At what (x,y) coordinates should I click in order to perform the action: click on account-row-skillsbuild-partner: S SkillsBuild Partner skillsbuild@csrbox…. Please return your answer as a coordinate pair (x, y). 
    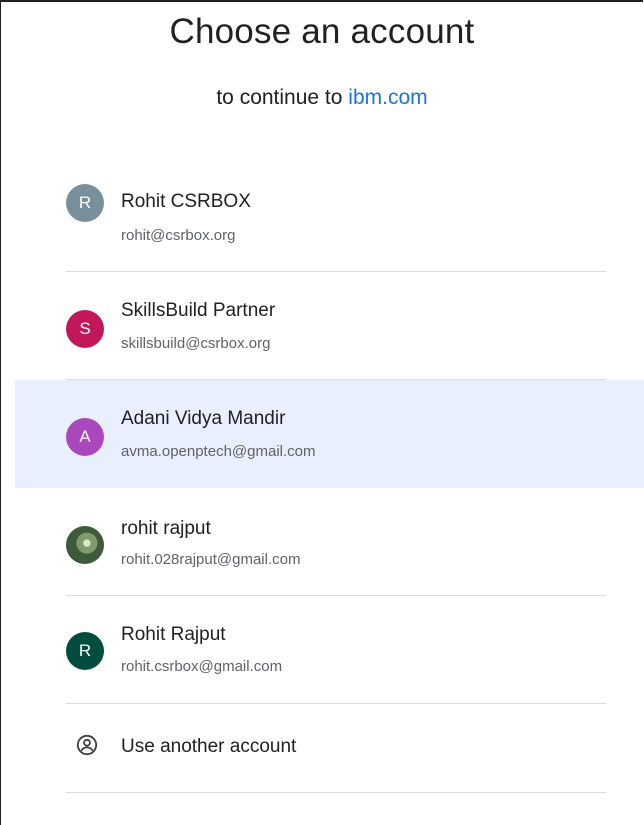
    Looking at the image, I should click on (322, 326).